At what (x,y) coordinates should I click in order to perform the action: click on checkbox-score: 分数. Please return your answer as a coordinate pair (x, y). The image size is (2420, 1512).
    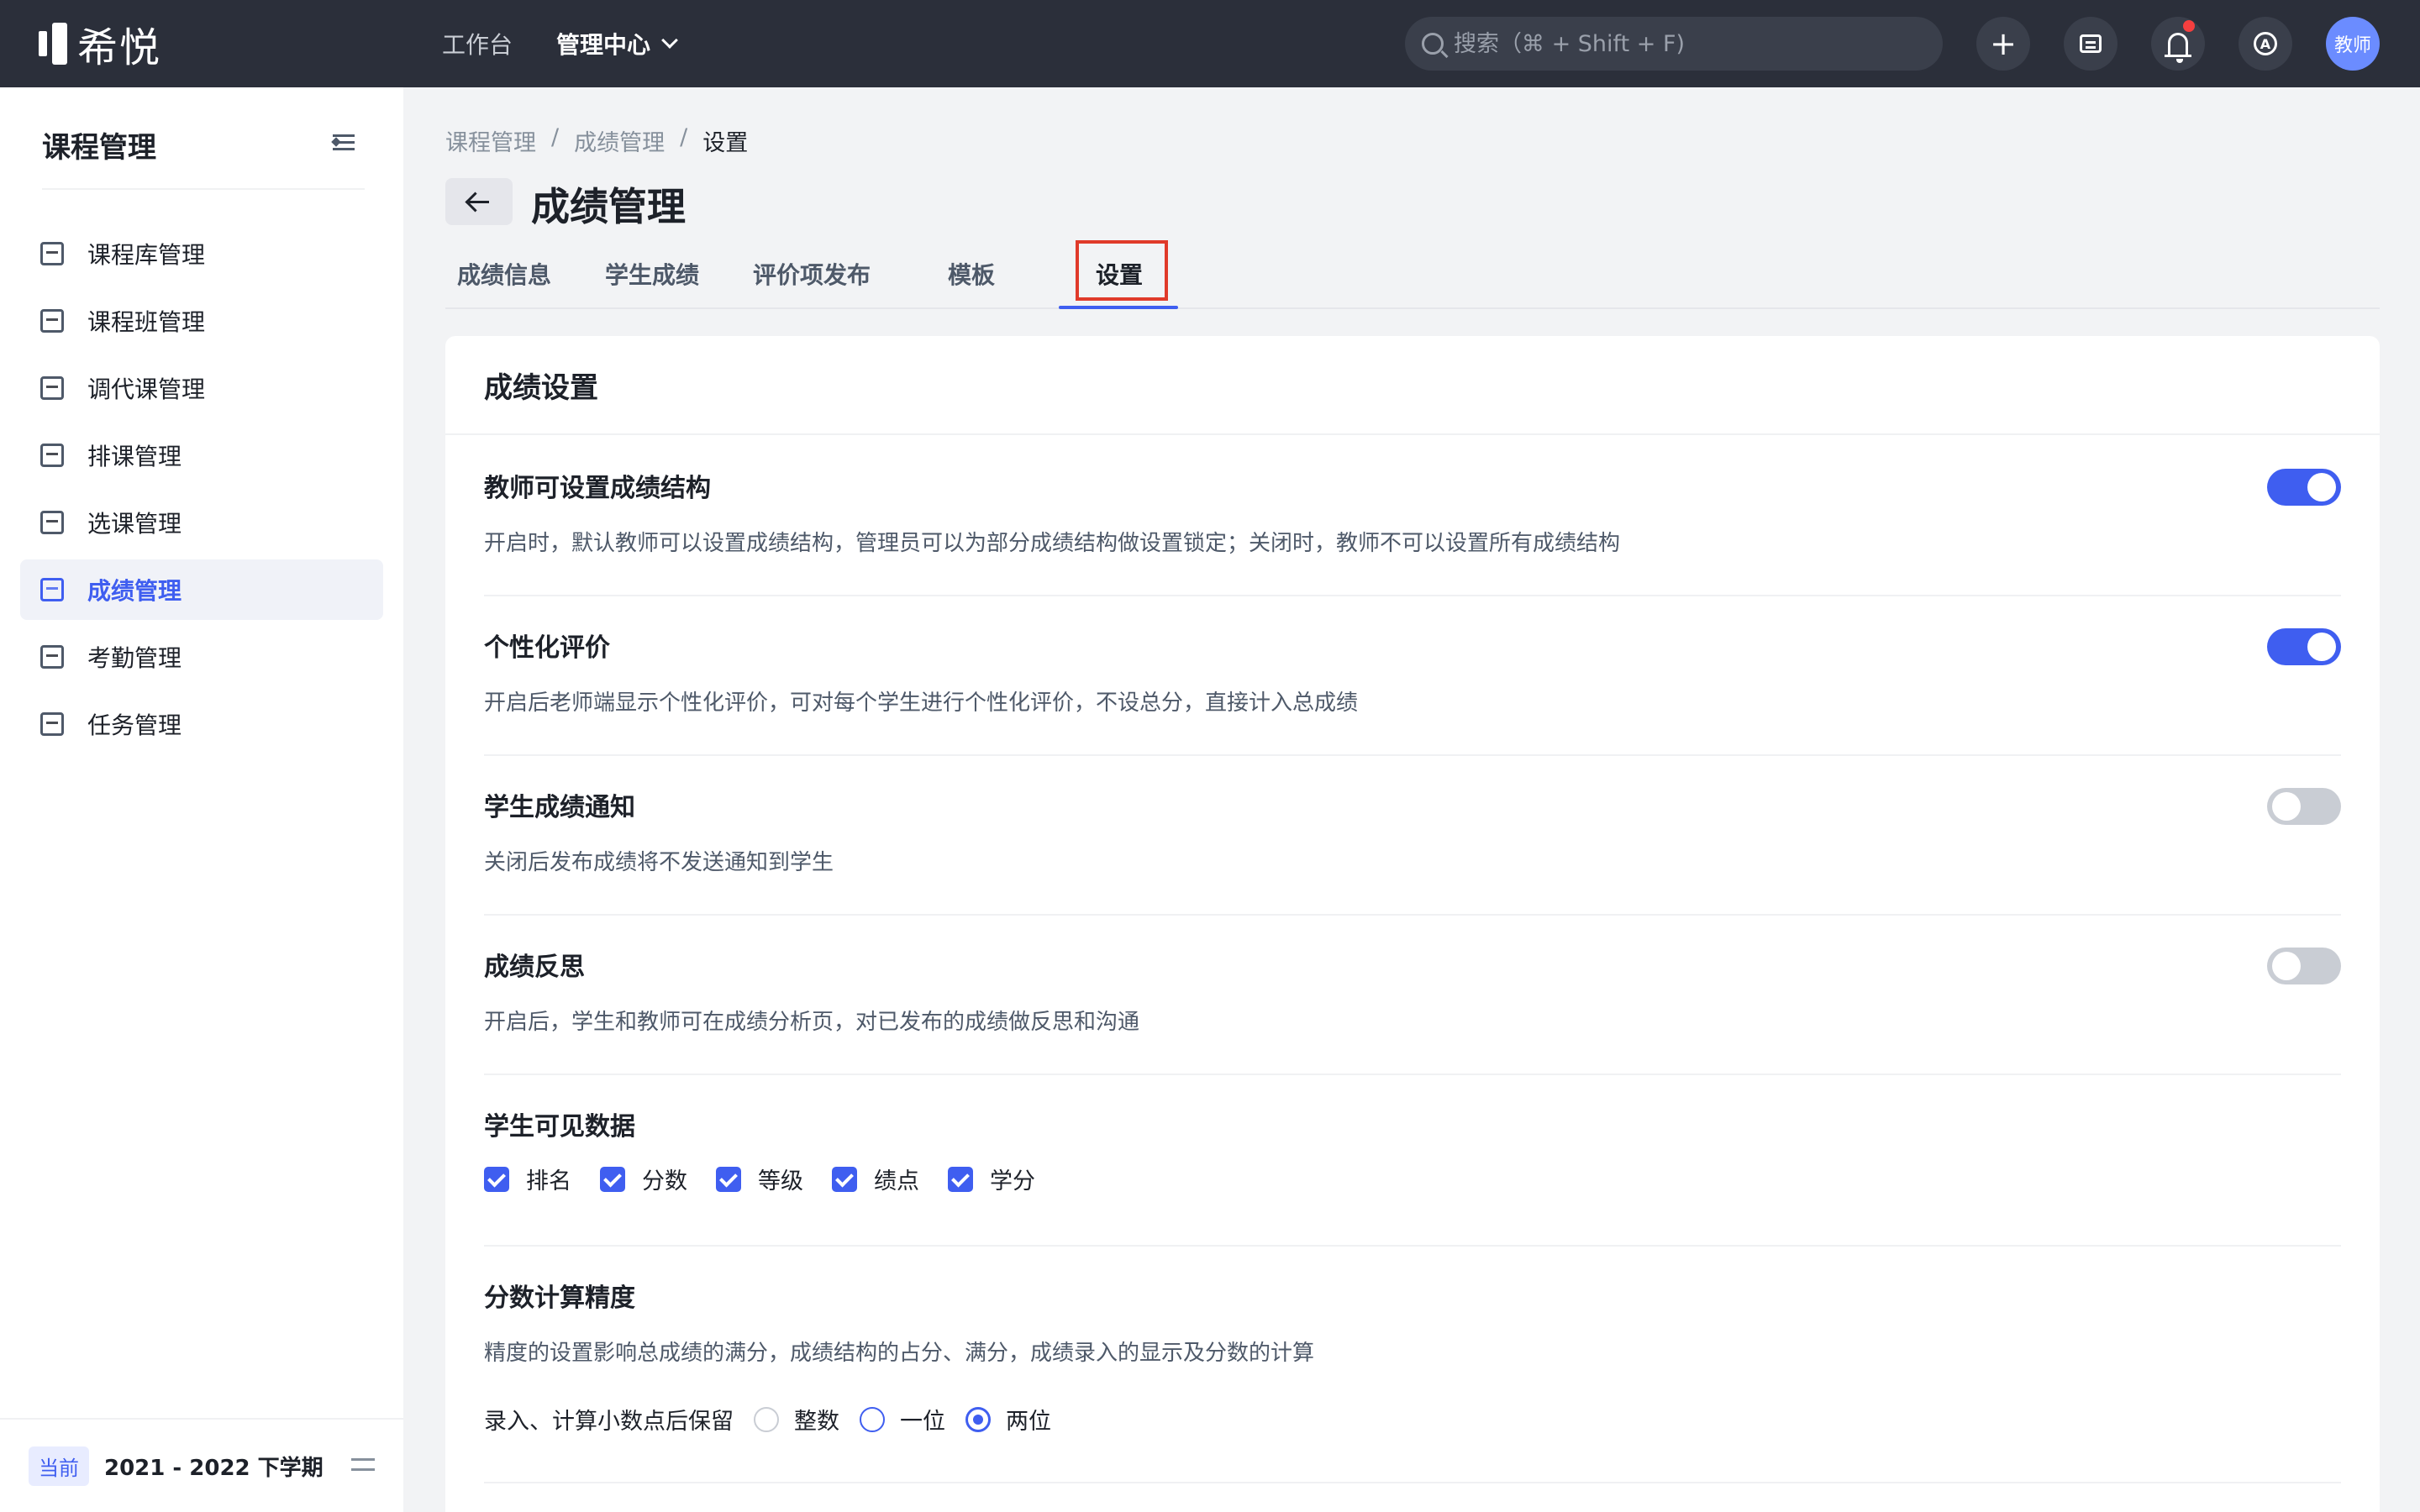
    Looking at the image, I should click on (643, 1179).